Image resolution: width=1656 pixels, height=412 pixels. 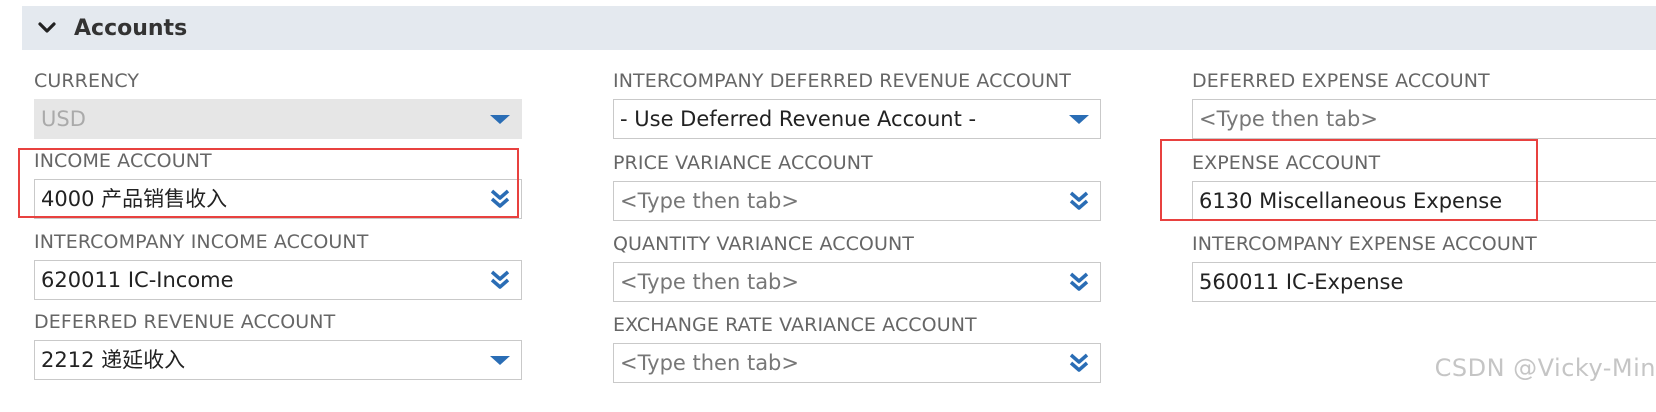 I want to click on quantity-variance-account-placeholder: <Type then tab>, so click(x=709, y=282).